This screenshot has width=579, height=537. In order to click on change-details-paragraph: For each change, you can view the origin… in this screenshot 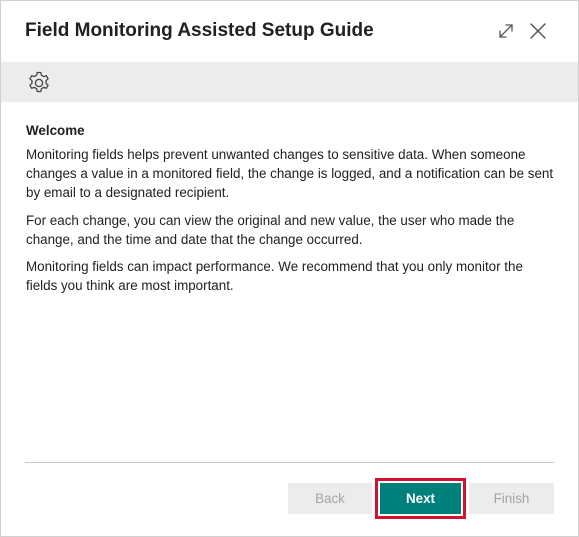, I will do `click(270, 229)`.